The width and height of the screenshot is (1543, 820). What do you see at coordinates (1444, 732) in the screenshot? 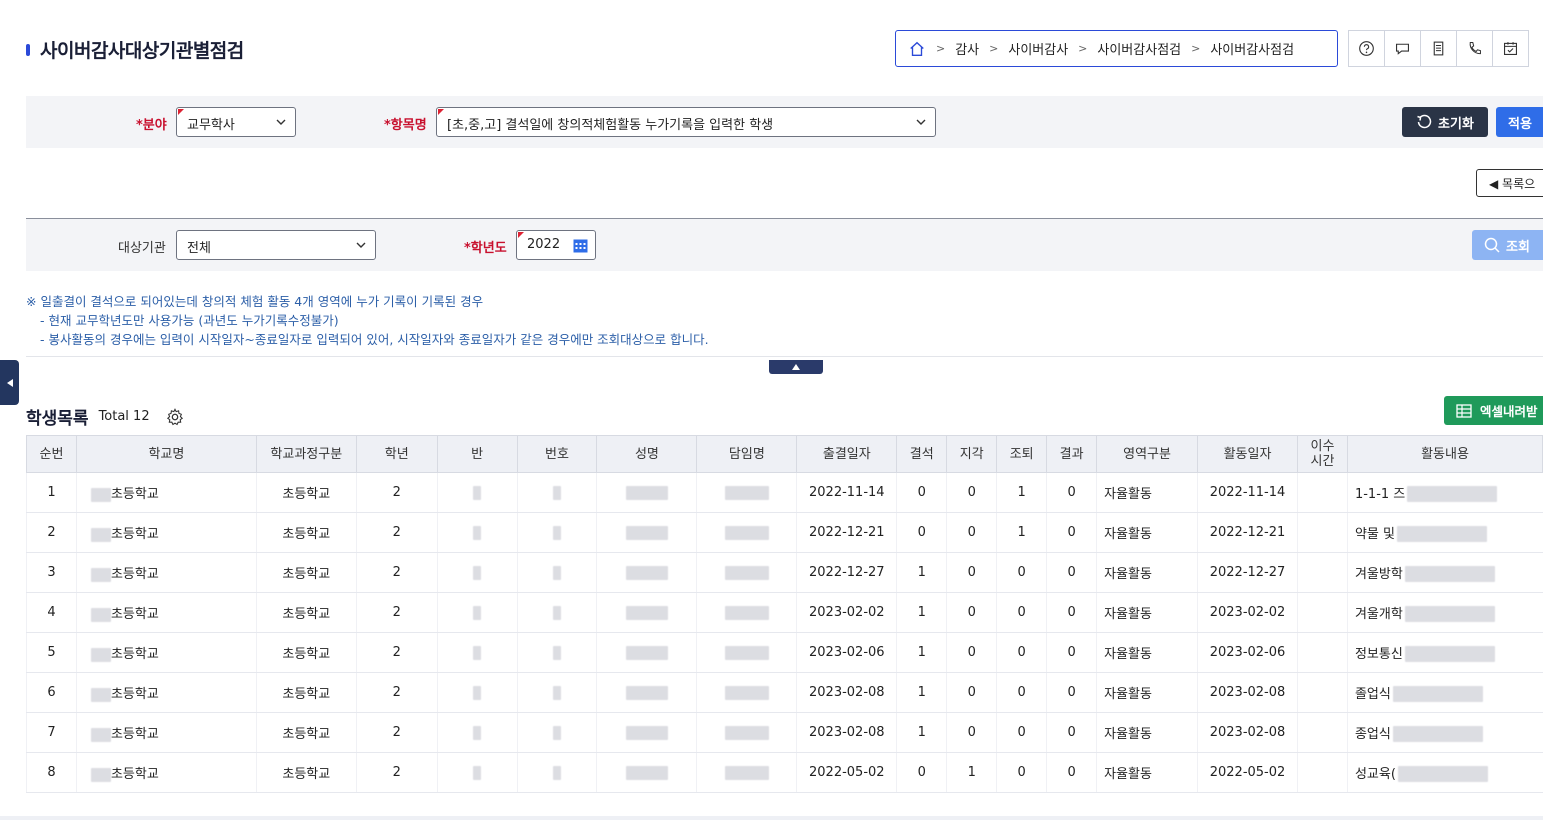
I see `cell-activity-content: 종업식` at bounding box center [1444, 732].